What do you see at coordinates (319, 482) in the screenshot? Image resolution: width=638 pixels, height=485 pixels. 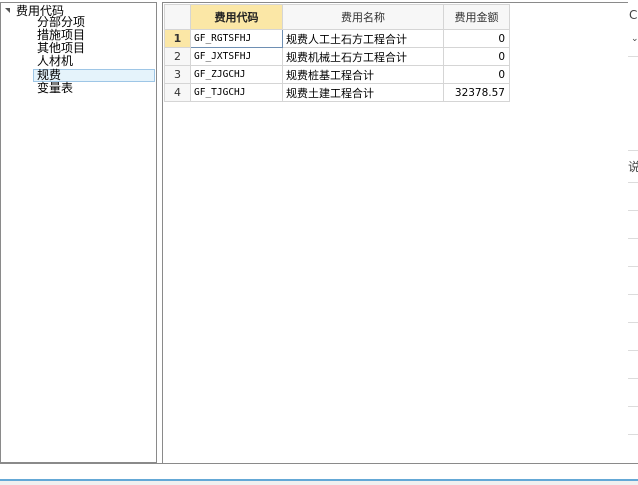 I see `status-bar` at bounding box center [319, 482].